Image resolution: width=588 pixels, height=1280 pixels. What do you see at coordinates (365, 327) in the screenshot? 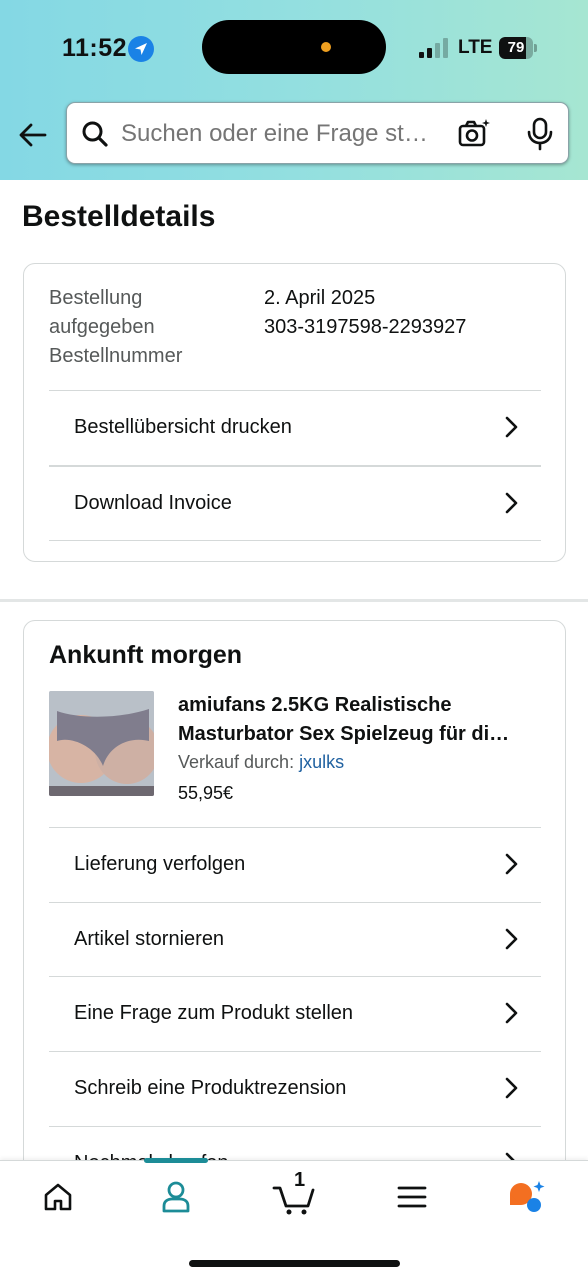
I see `order-number-value: 303-3197598-2293927` at bounding box center [365, 327].